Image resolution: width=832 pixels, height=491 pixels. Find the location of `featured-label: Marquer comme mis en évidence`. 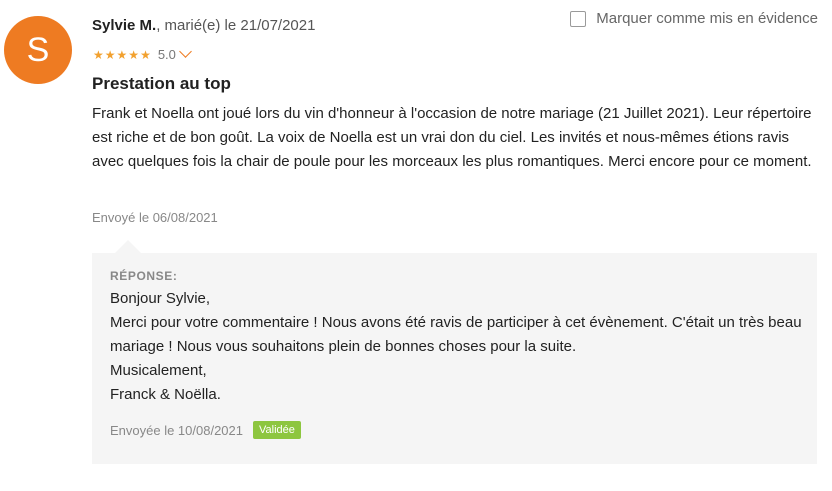

featured-label: Marquer comme mis en évidence is located at coordinates (707, 18).